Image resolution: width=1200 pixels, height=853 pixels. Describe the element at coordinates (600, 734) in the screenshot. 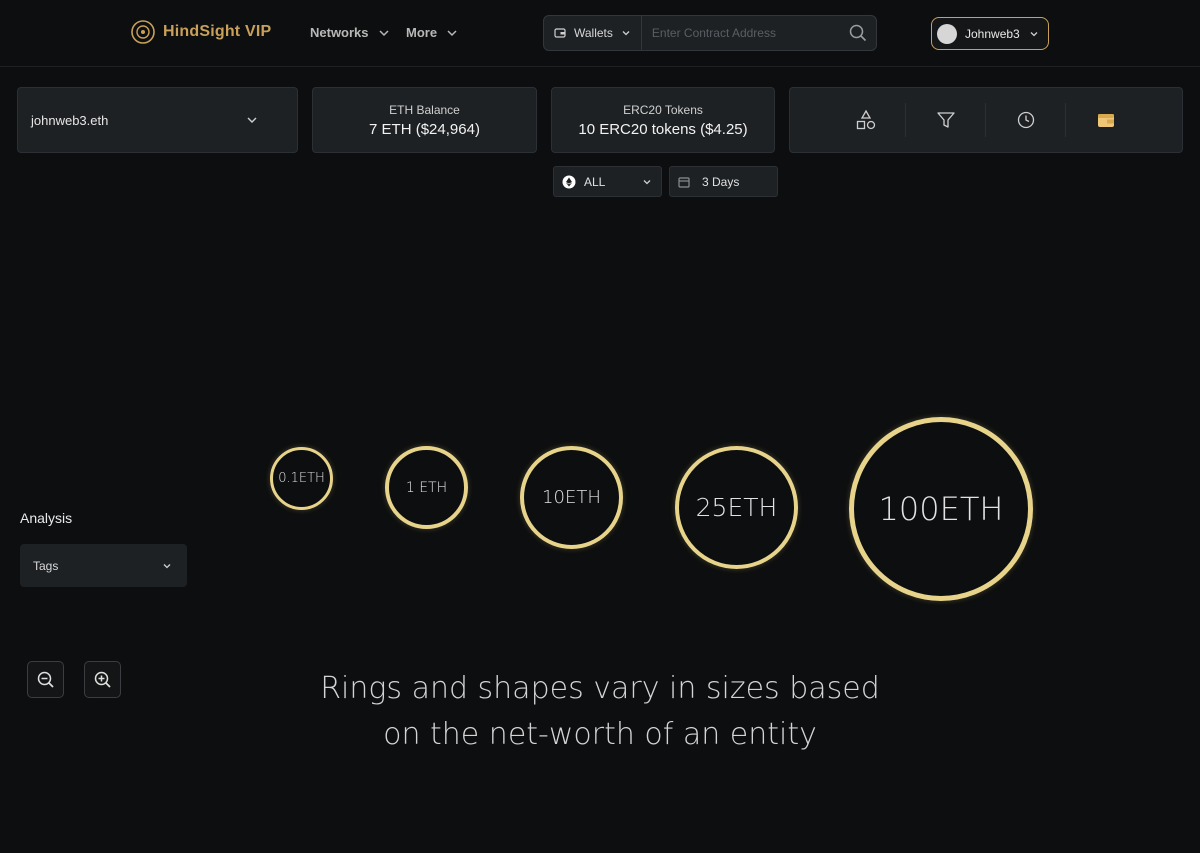

I see `caption-line-2: on the net-worth of an entity` at that location.